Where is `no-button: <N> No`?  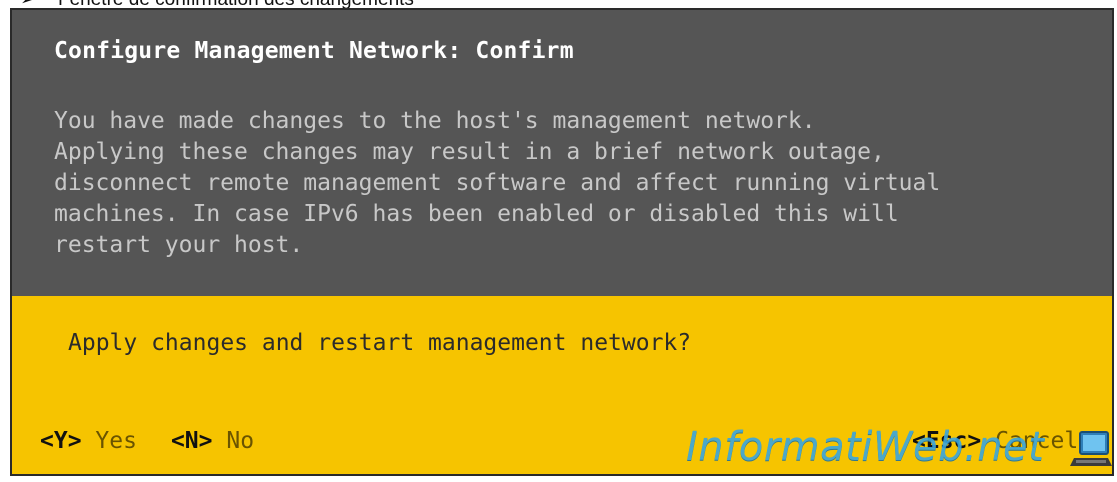
no-button: <N> No is located at coordinates (212, 441).